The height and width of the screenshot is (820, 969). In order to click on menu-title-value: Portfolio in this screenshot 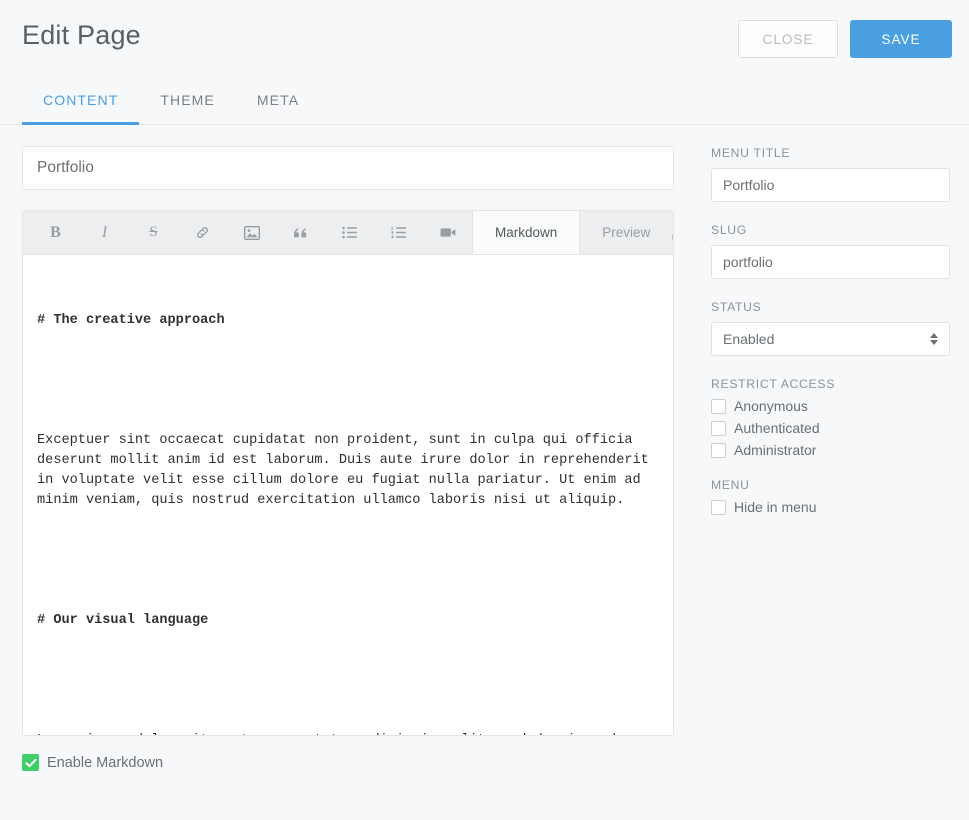, I will do `click(749, 185)`.